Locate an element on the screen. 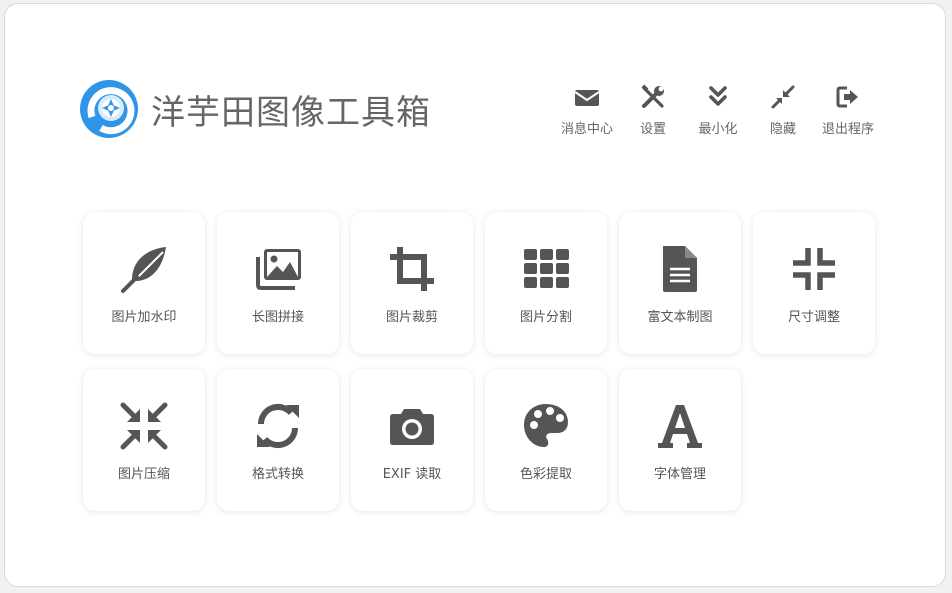 The image size is (952, 593). settings-label: 设置 is located at coordinates (652, 129).